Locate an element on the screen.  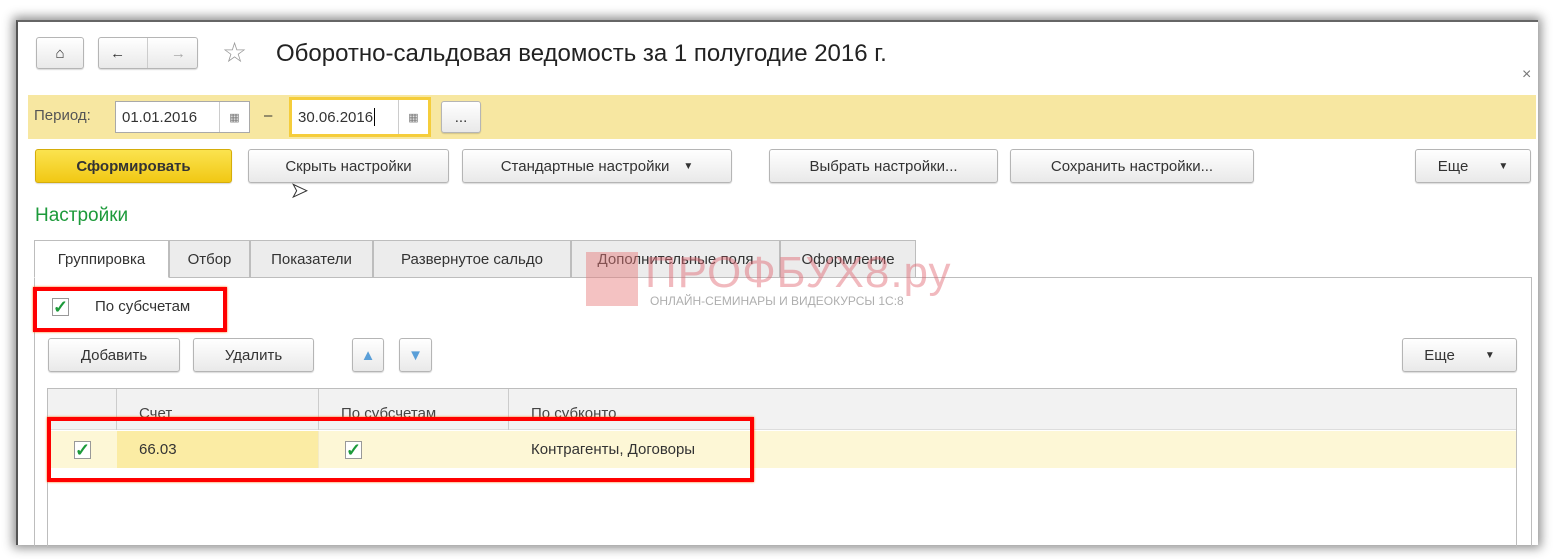
close-icon: × is located at coordinates (1526, 75).